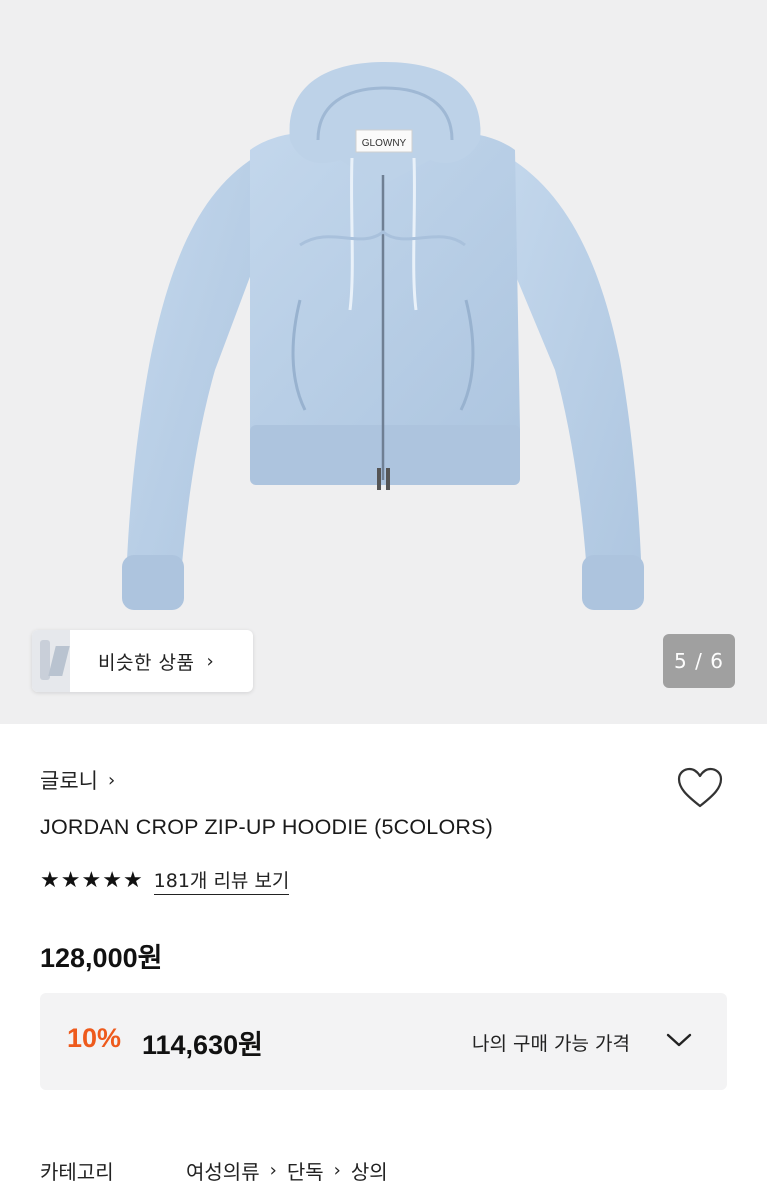  I want to click on breadcrumb-item: 여성의류, so click(223, 1170).